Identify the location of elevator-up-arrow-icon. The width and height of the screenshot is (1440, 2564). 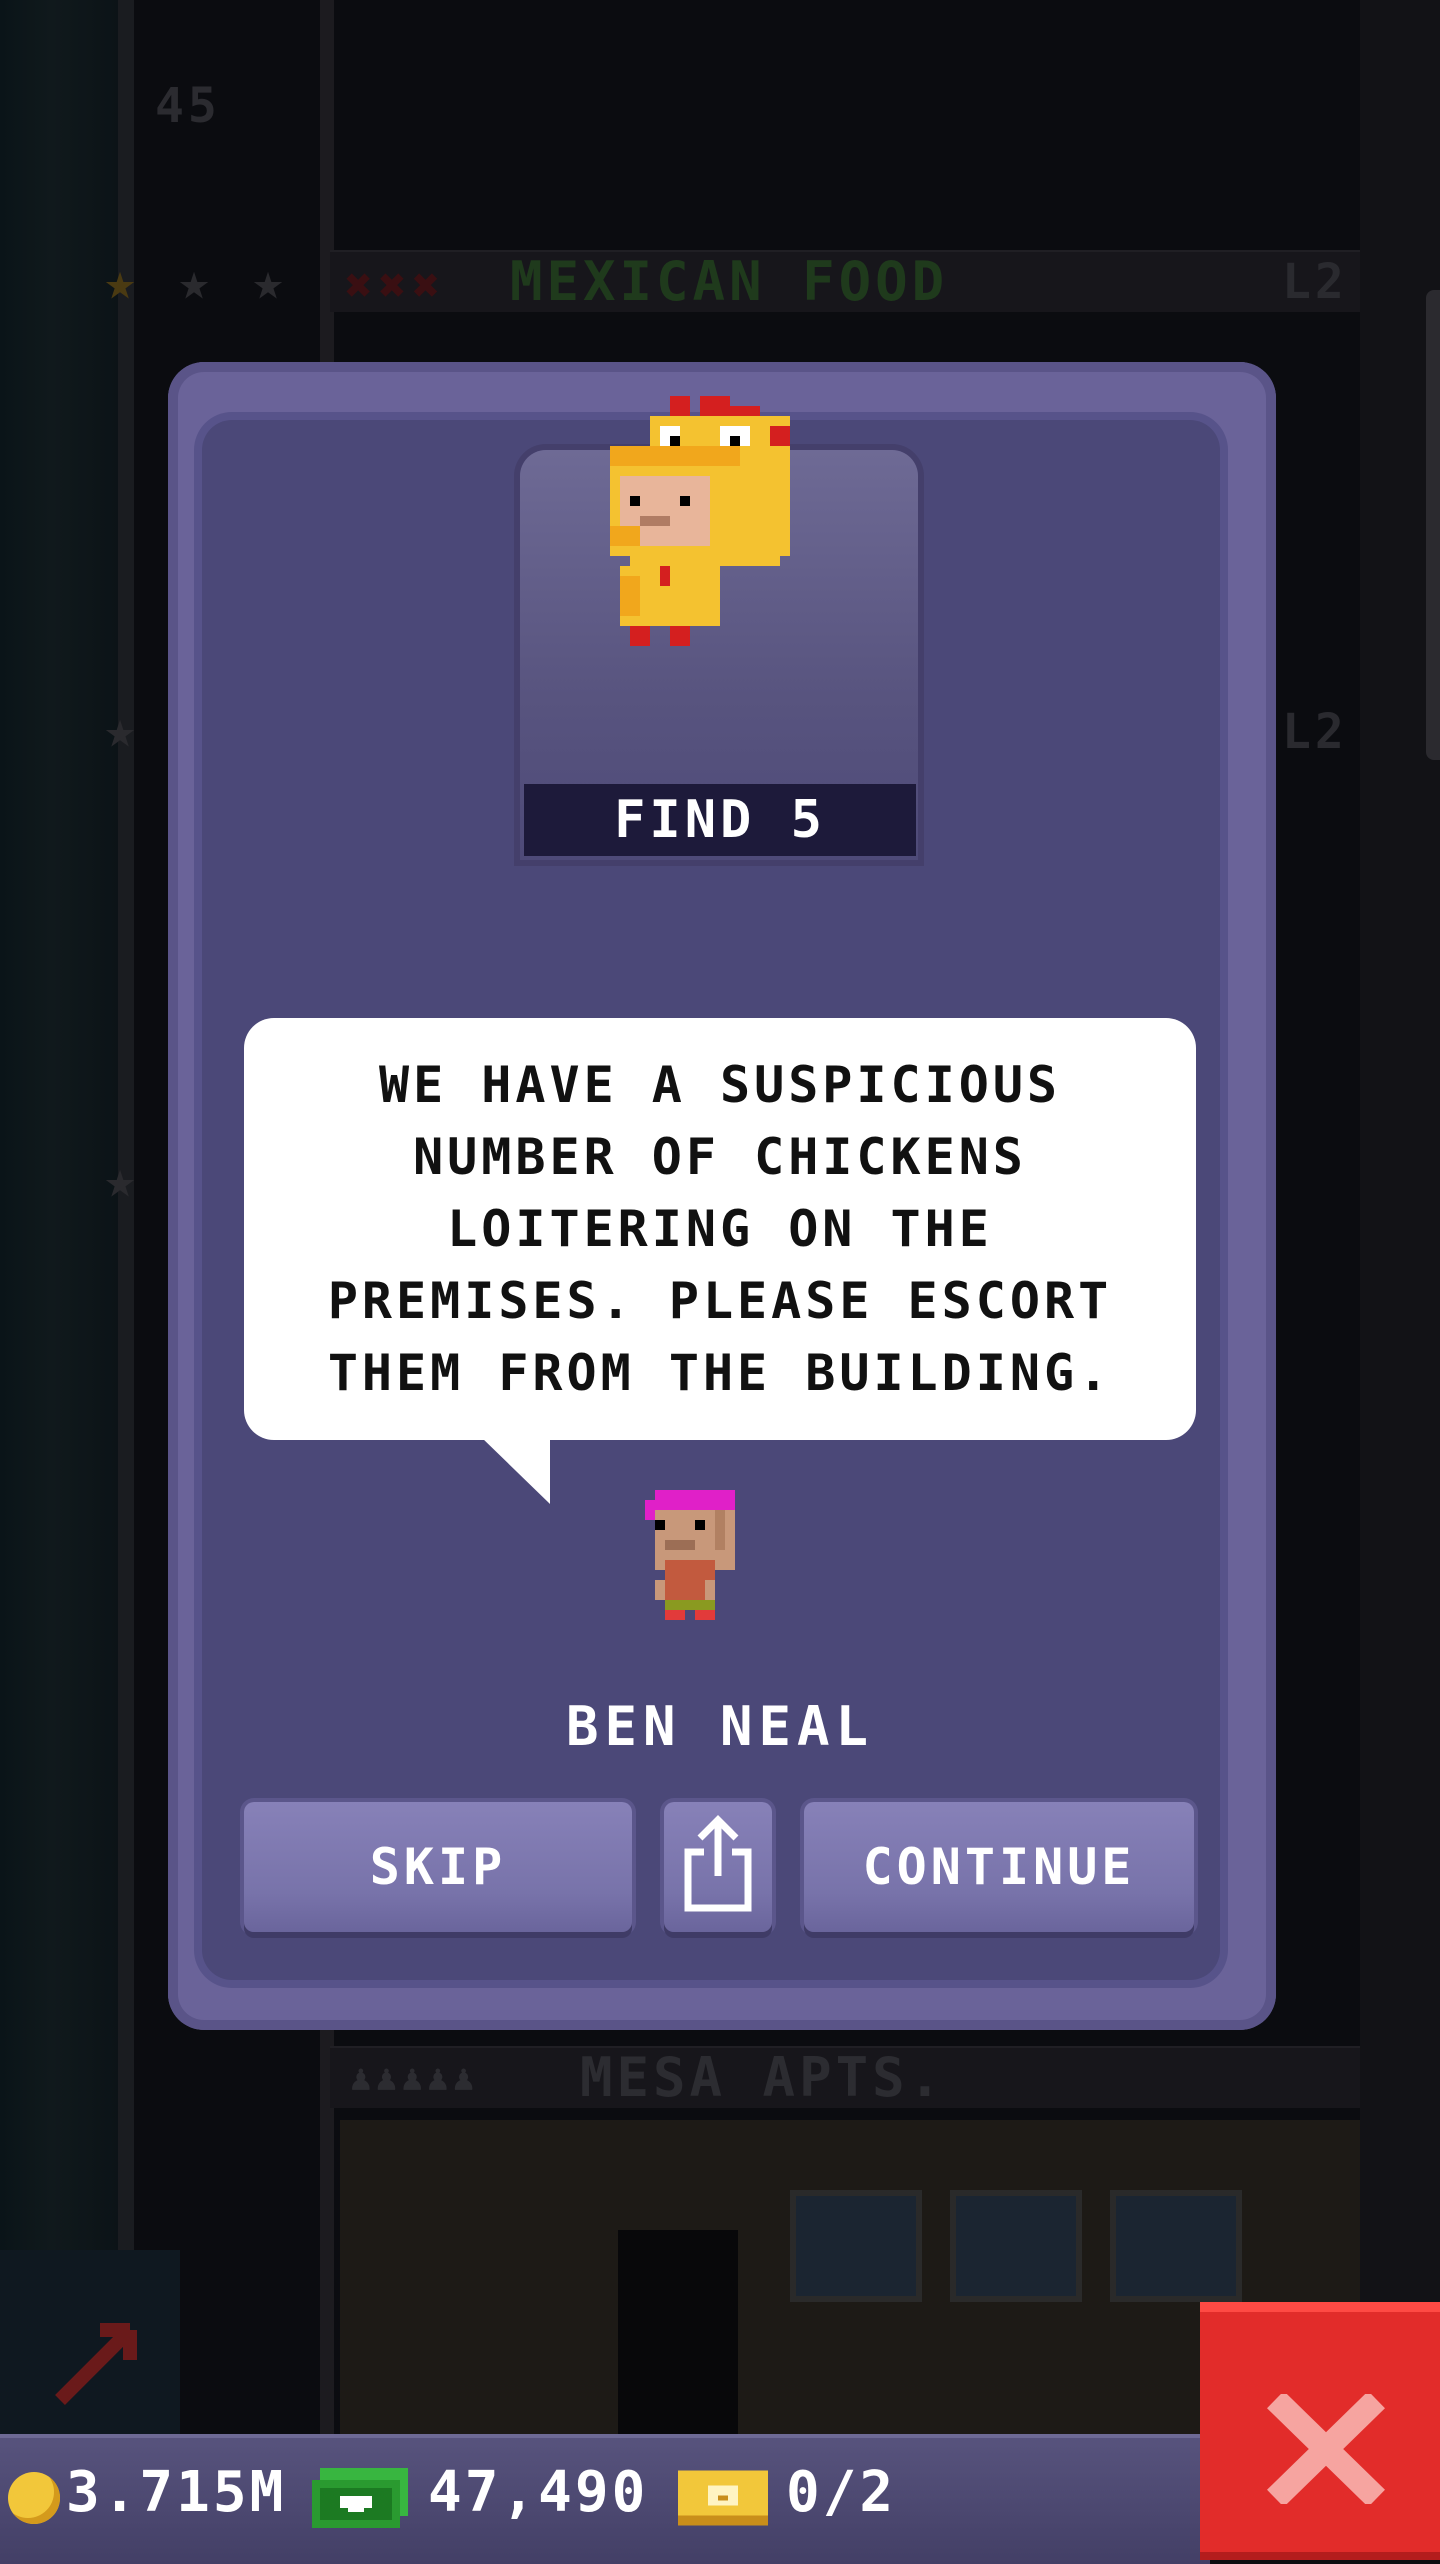
(90, 2345).